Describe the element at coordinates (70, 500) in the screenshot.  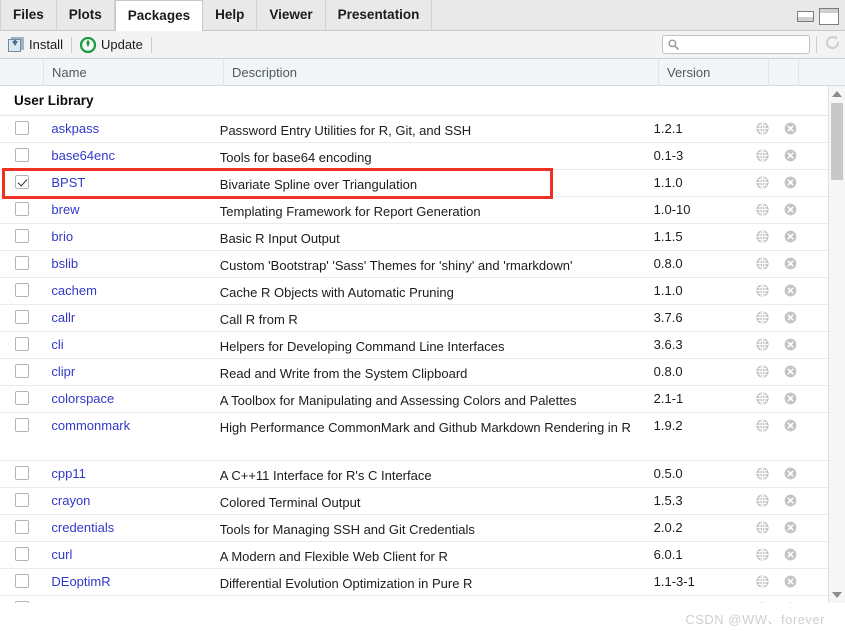
I see `package-name-link: crayon` at that location.